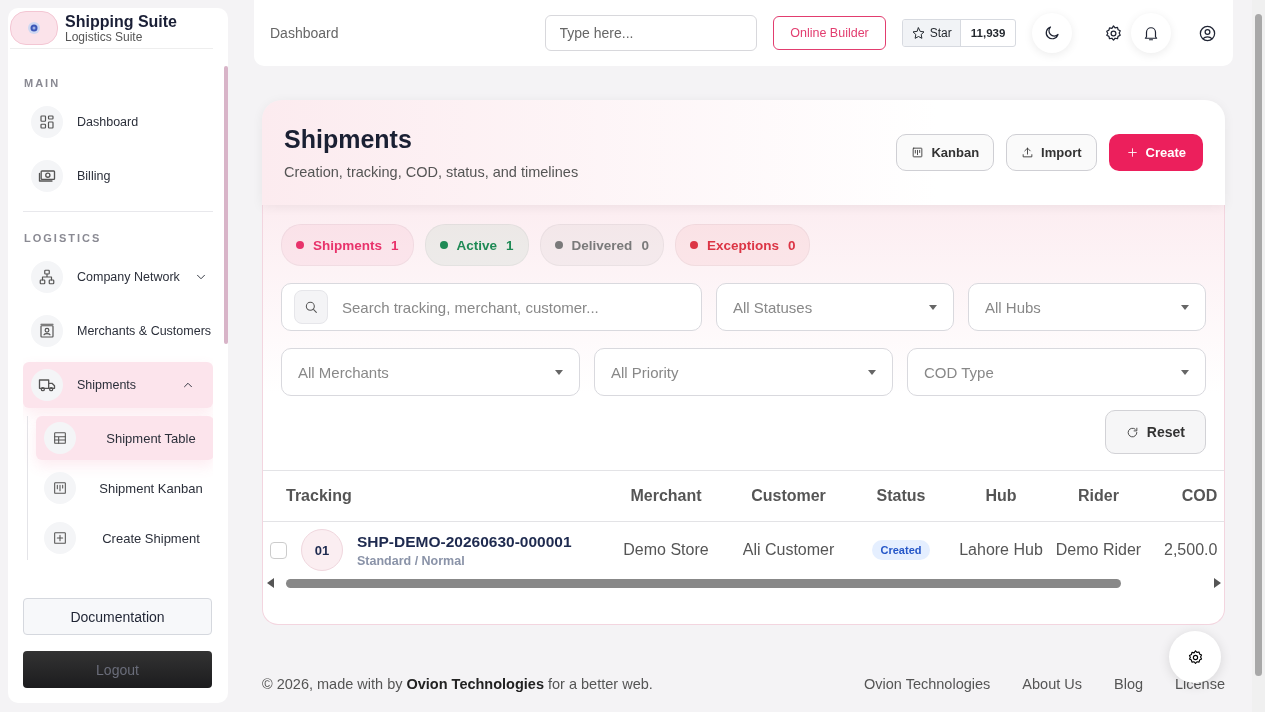 This screenshot has width=1265, height=712. I want to click on page-subtitle: Creation, tracking, COD, status, and timelines, so click(432, 172).